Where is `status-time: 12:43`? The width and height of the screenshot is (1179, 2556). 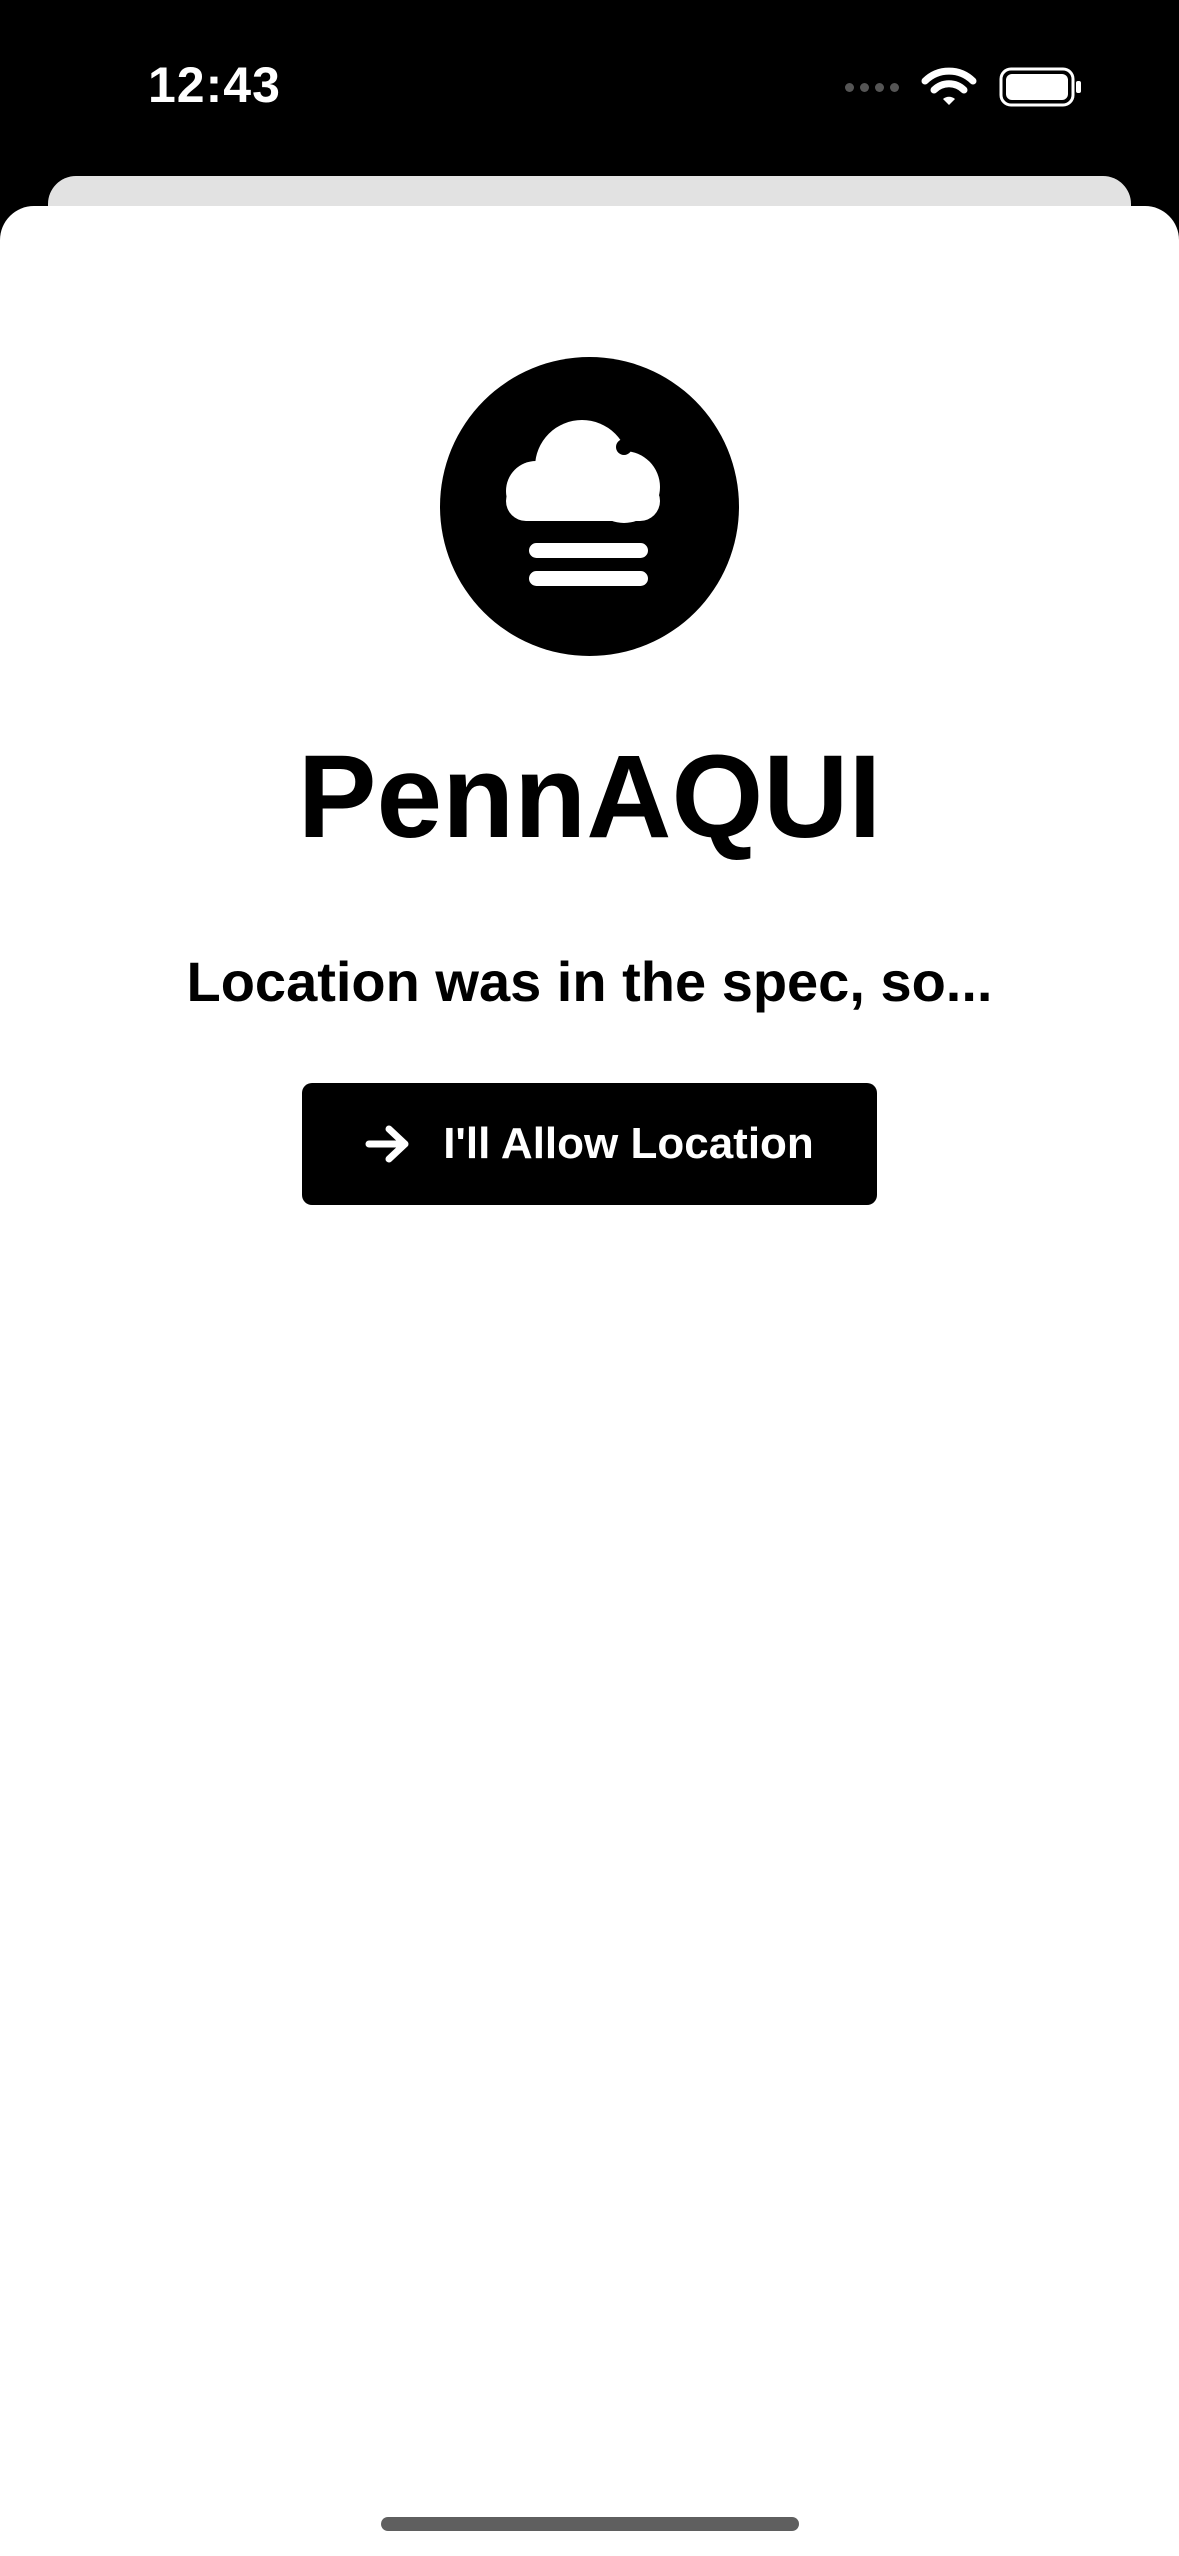 status-time: 12:43 is located at coordinates (214, 85).